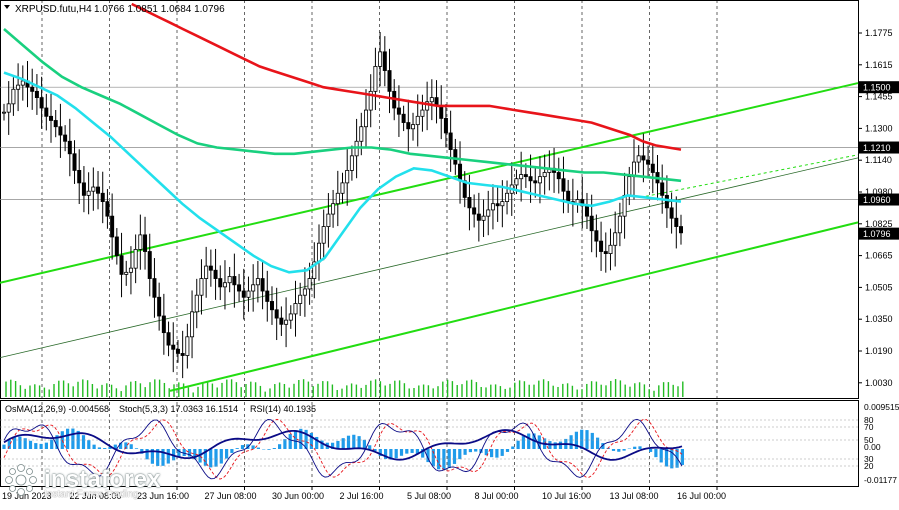 The image size is (899, 510). What do you see at coordinates (7, 7) in the screenshot?
I see `chevron-down-icon` at bounding box center [7, 7].